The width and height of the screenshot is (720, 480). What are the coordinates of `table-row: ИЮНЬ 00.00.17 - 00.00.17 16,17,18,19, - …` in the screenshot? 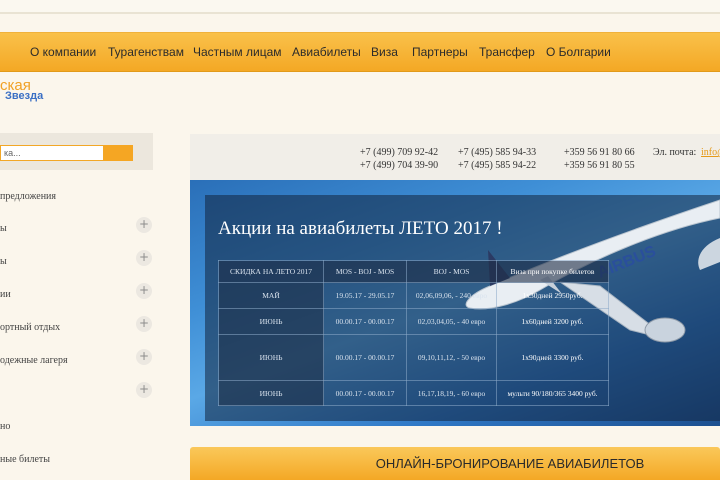 It's located at (413, 393).